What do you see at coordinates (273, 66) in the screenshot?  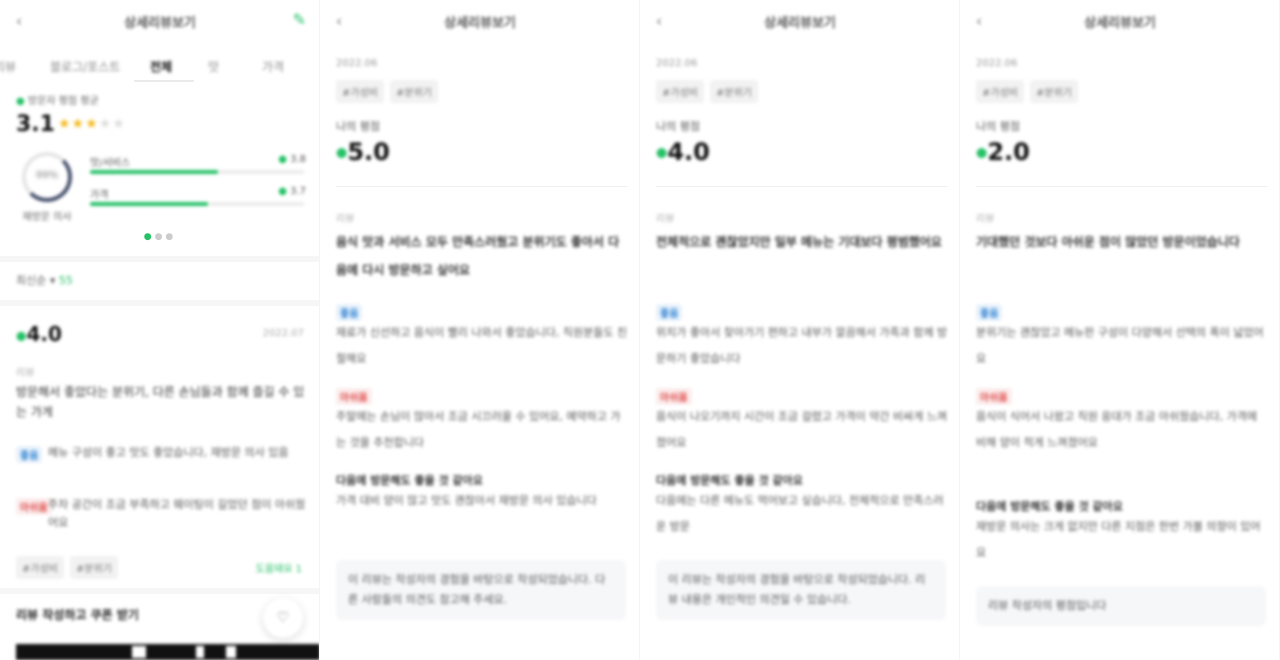 I see `tab-price: 가격` at bounding box center [273, 66].